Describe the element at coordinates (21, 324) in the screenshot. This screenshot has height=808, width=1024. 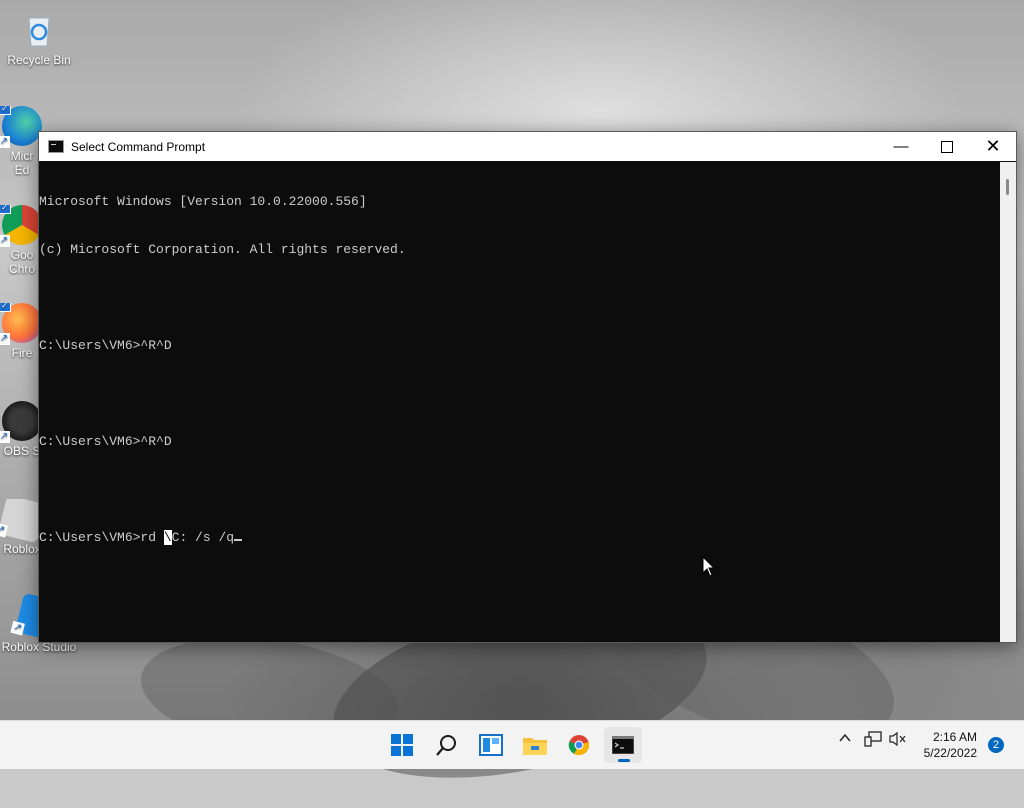
I see `firefox-icon: ✓ ↗` at that location.